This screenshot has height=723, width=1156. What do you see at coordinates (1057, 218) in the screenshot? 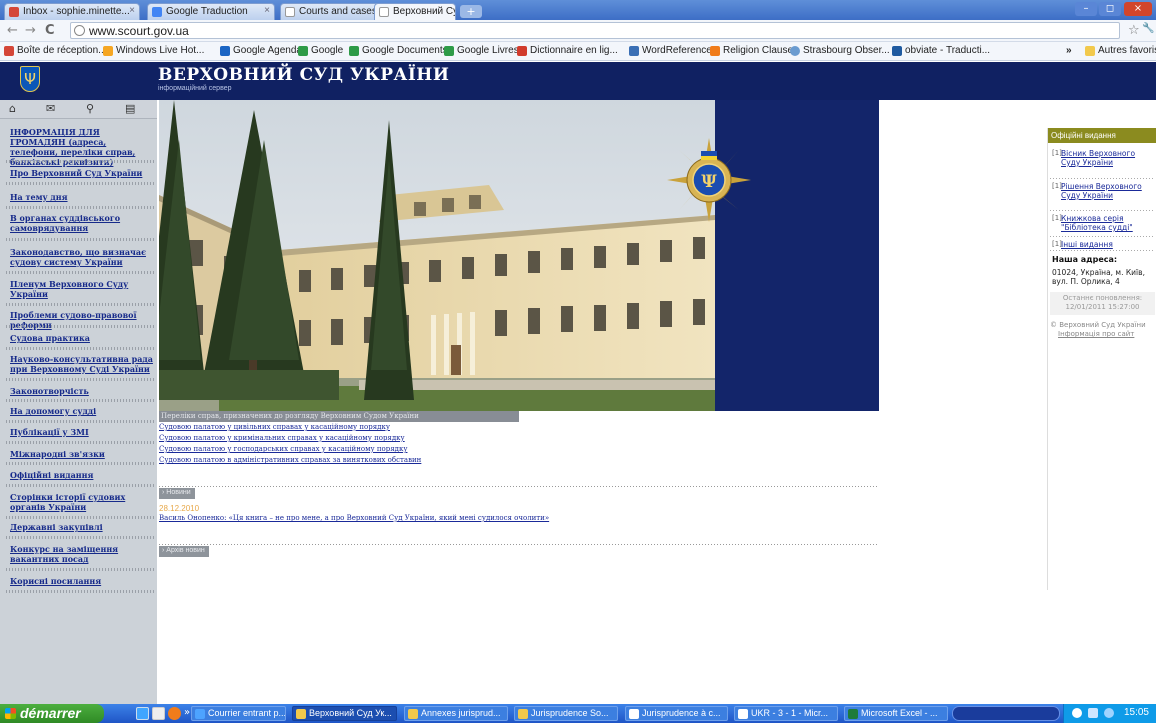
I see `publication-marker: [1]` at bounding box center [1057, 218].